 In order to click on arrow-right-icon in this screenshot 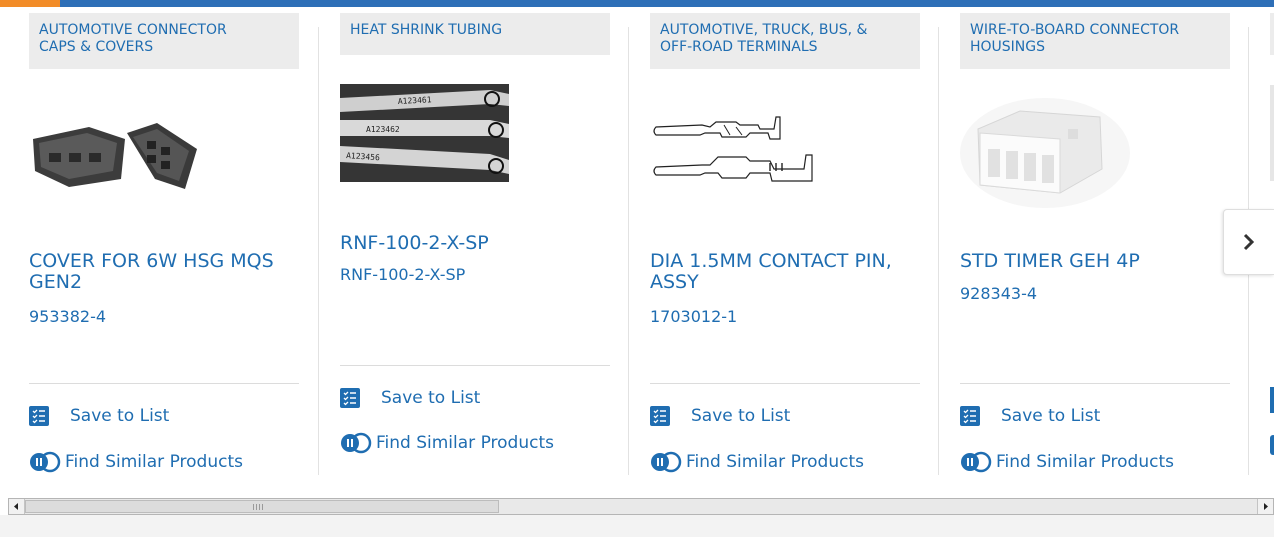, I will do `click(1266, 506)`.